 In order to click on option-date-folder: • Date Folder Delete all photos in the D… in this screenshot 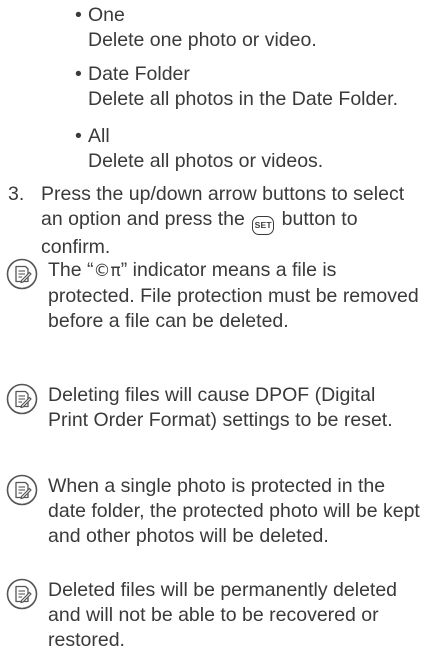, I will do `click(247, 87)`.